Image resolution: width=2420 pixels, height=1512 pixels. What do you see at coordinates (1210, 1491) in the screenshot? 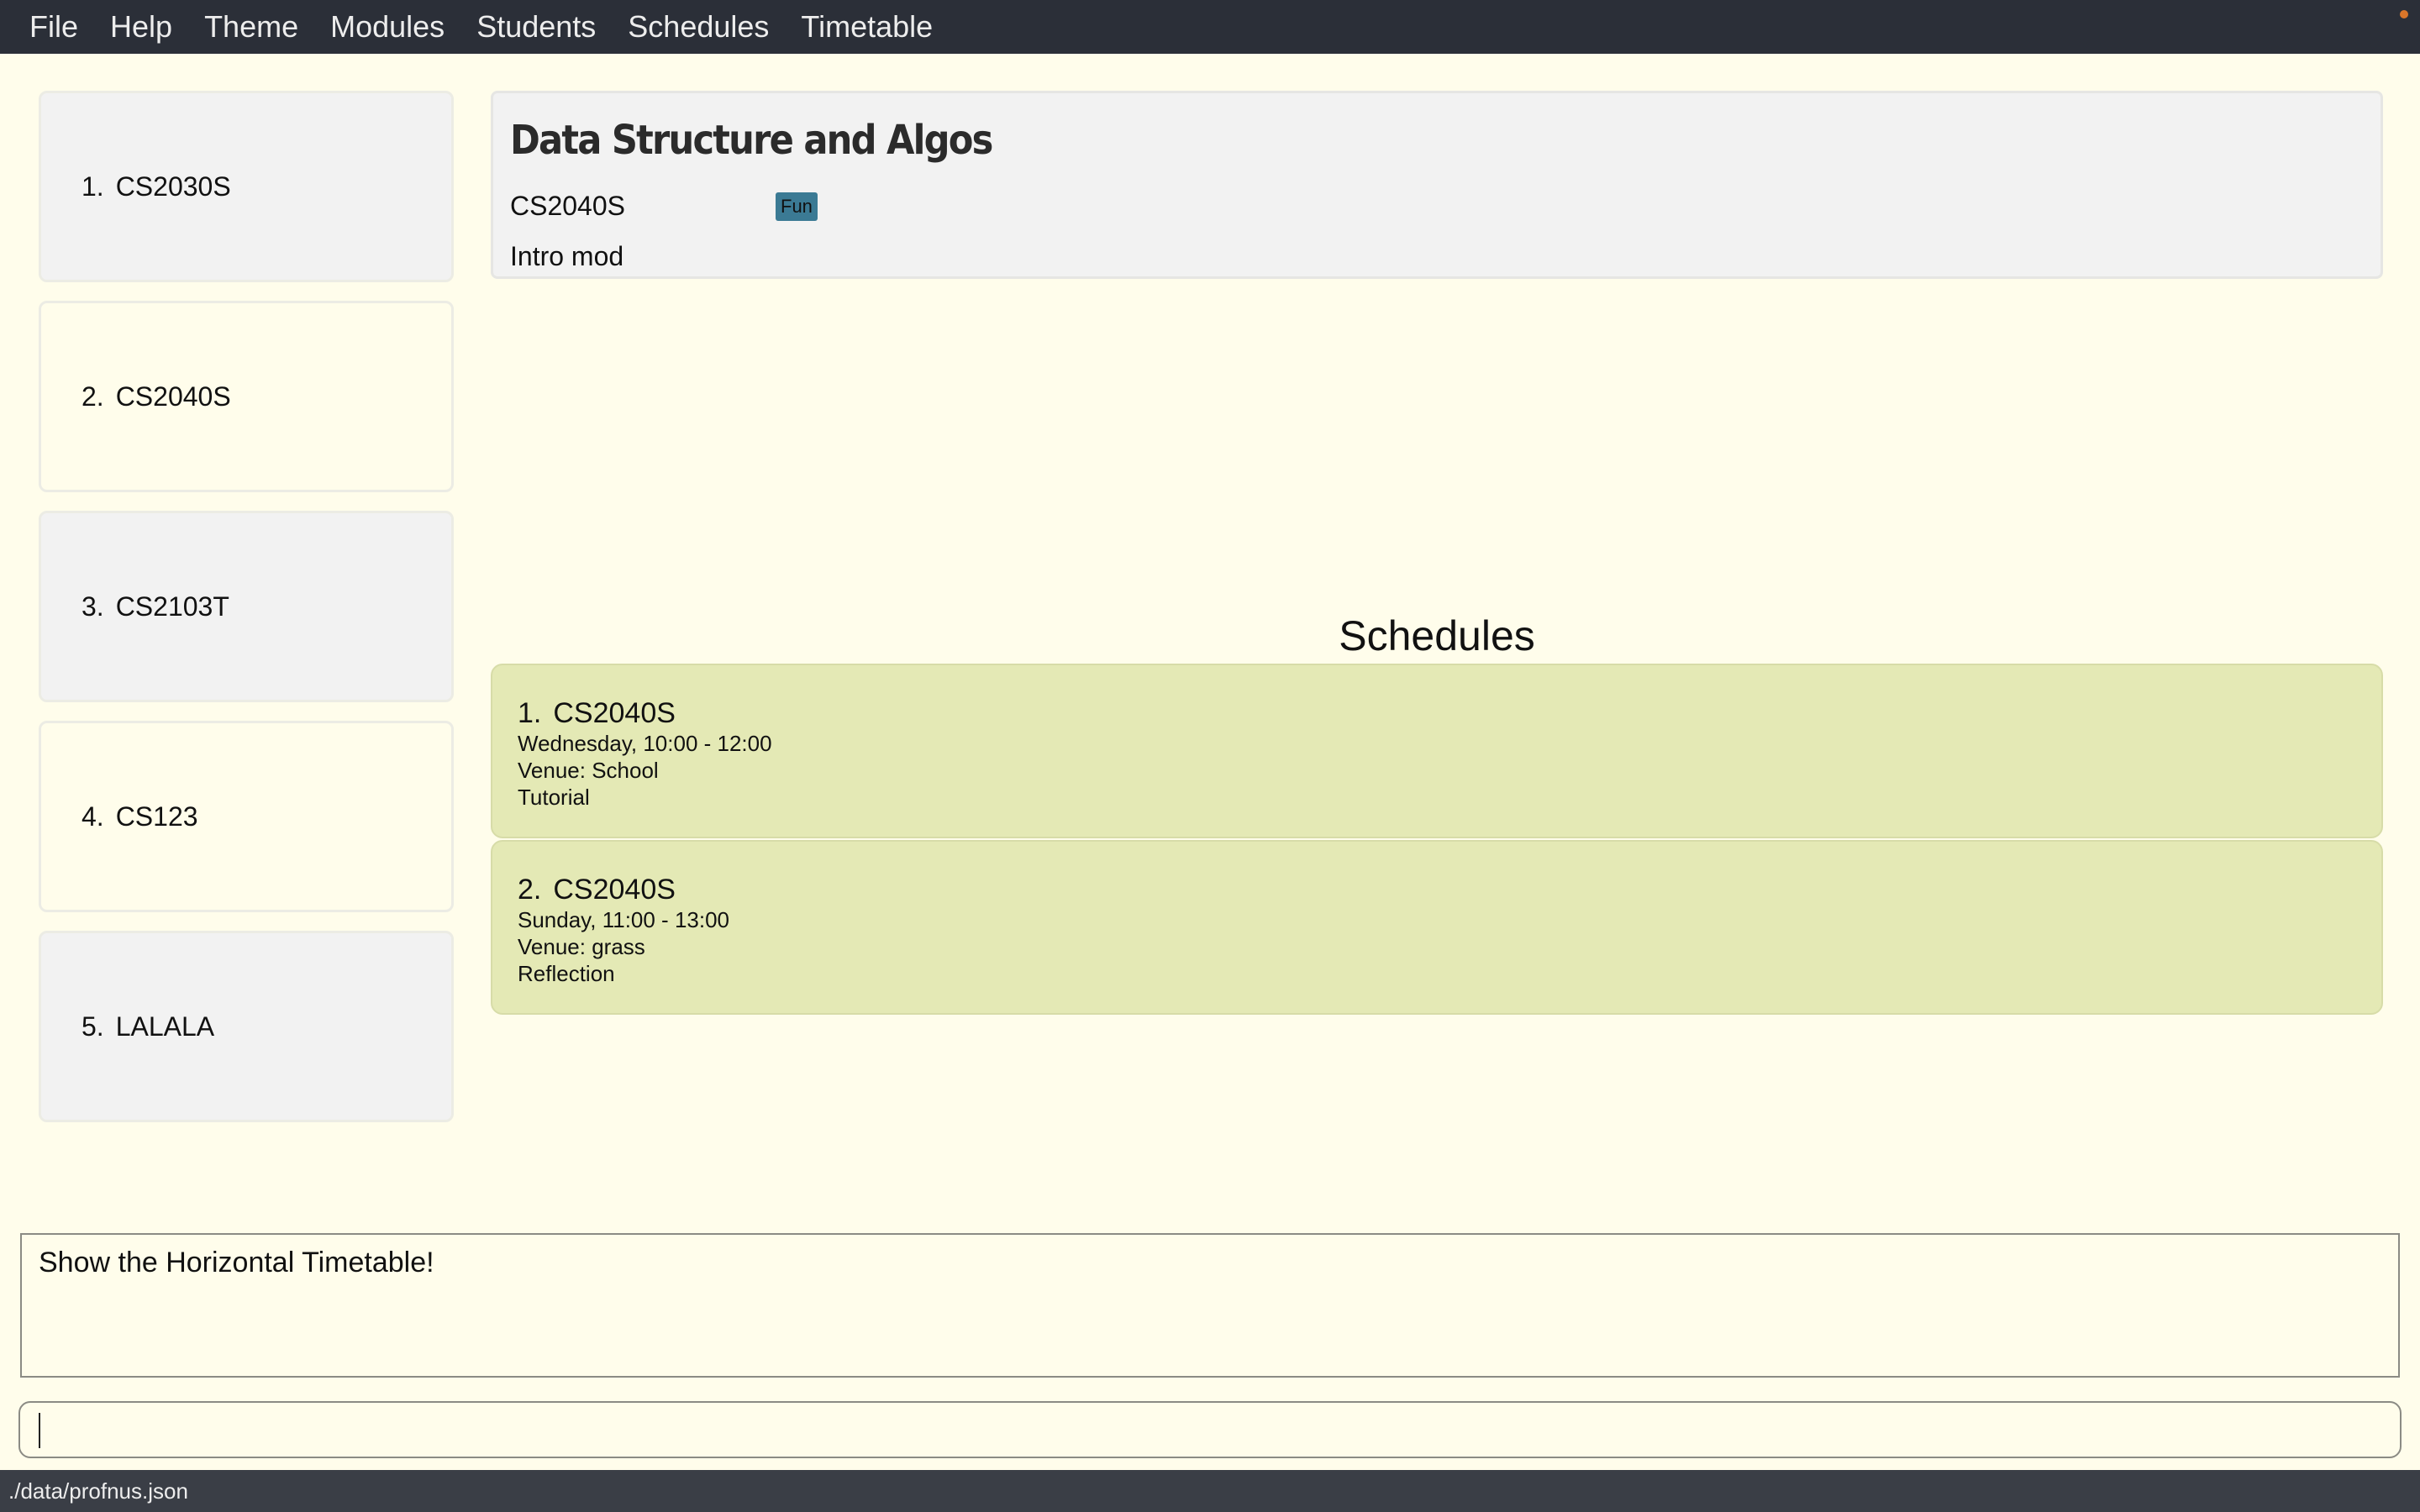
I see `status-bar: ./data/profnus.json` at bounding box center [1210, 1491].